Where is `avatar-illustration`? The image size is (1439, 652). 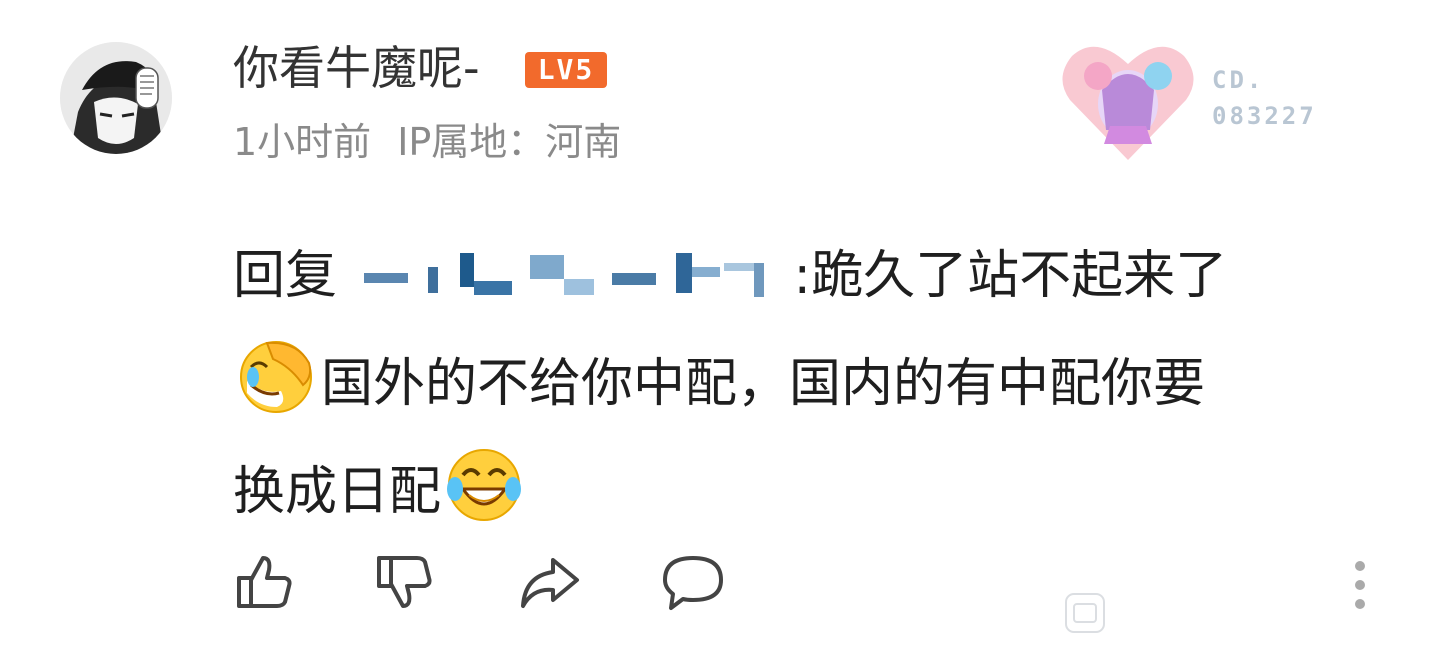 avatar-illustration is located at coordinates (116, 98).